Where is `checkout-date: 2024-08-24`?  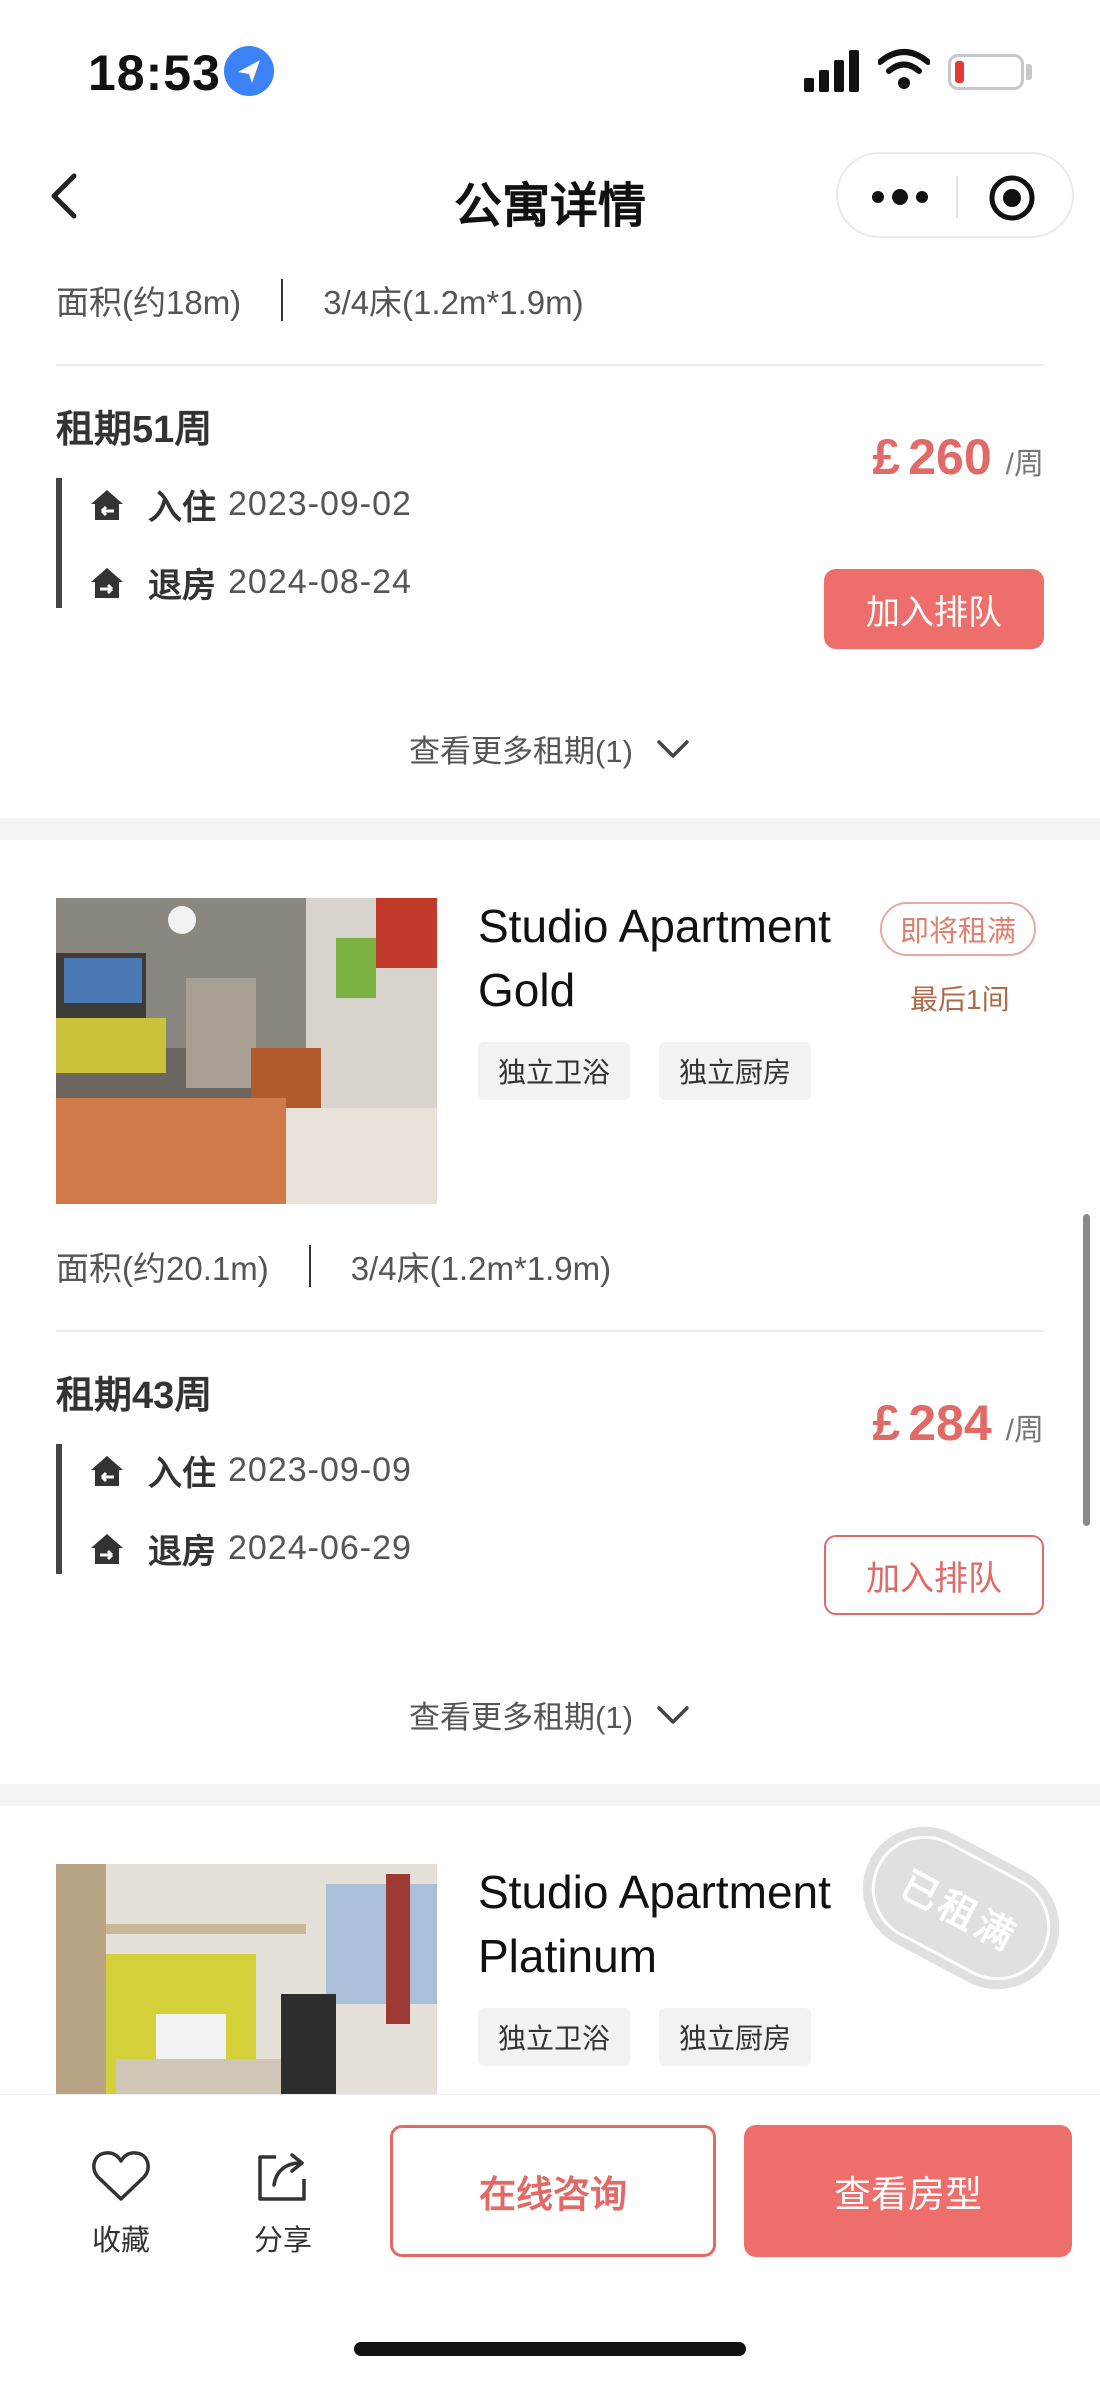 checkout-date: 2024-08-24 is located at coordinates (320, 582).